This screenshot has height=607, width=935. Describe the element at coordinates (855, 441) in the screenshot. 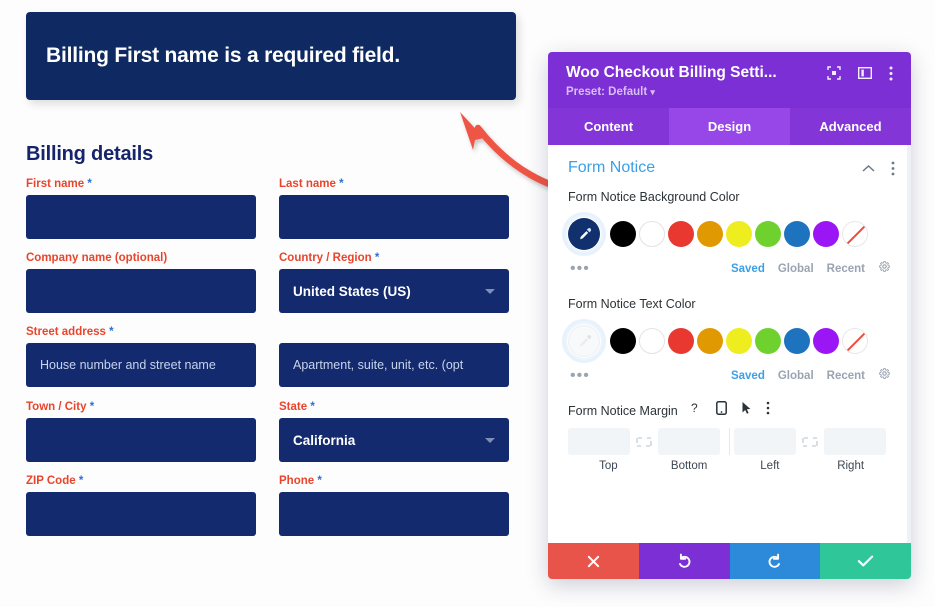

I see `margin-right-input` at that location.